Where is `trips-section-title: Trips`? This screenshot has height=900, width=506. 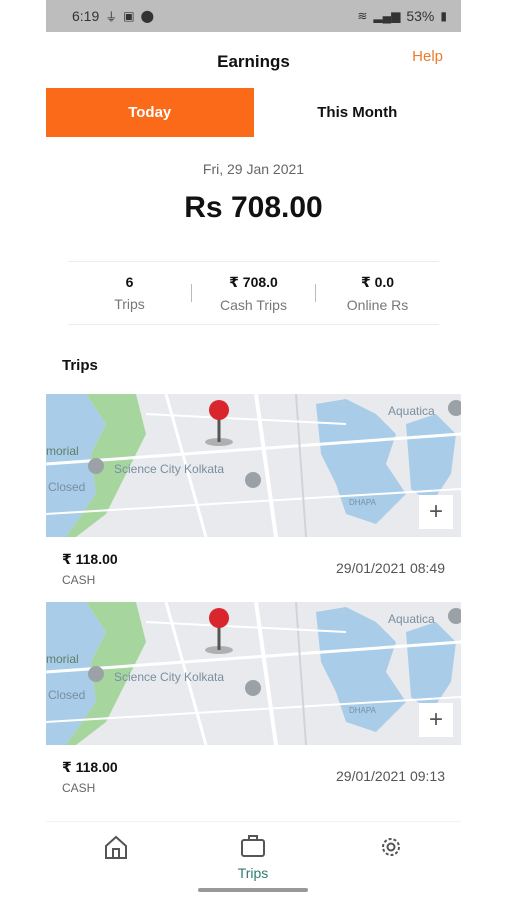 trips-section-title: Trips is located at coordinates (80, 365).